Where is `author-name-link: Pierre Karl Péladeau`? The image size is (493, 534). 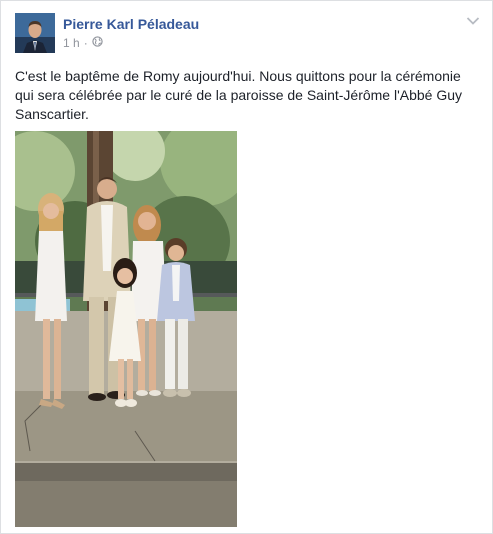
author-name-link: Pierre Karl Péladeau is located at coordinates (131, 24).